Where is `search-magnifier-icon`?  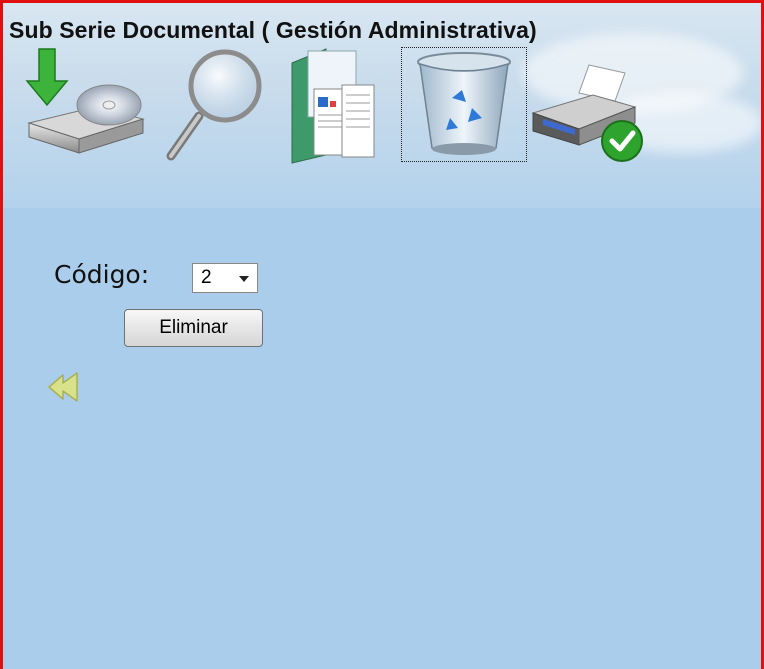 search-magnifier-icon is located at coordinates (215, 105).